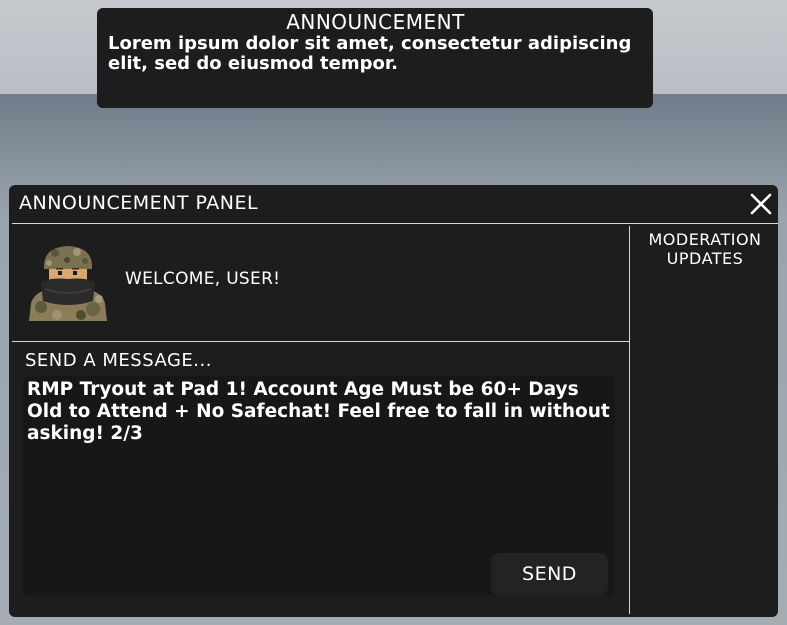 This screenshot has width=787, height=625. What do you see at coordinates (629, 420) in the screenshot?
I see `moderation-divider` at bounding box center [629, 420].